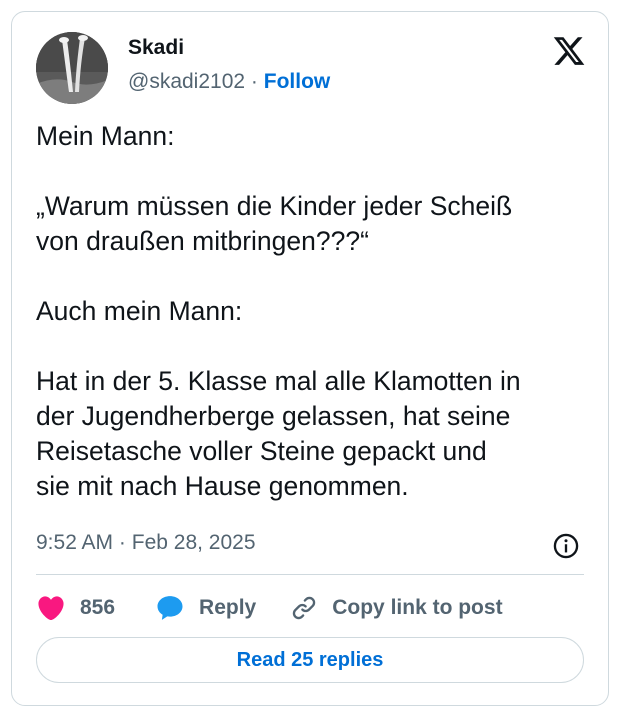 This screenshot has height=718, width=620. Describe the element at coordinates (75, 608) in the screenshot. I see `like-button: 856` at that location.